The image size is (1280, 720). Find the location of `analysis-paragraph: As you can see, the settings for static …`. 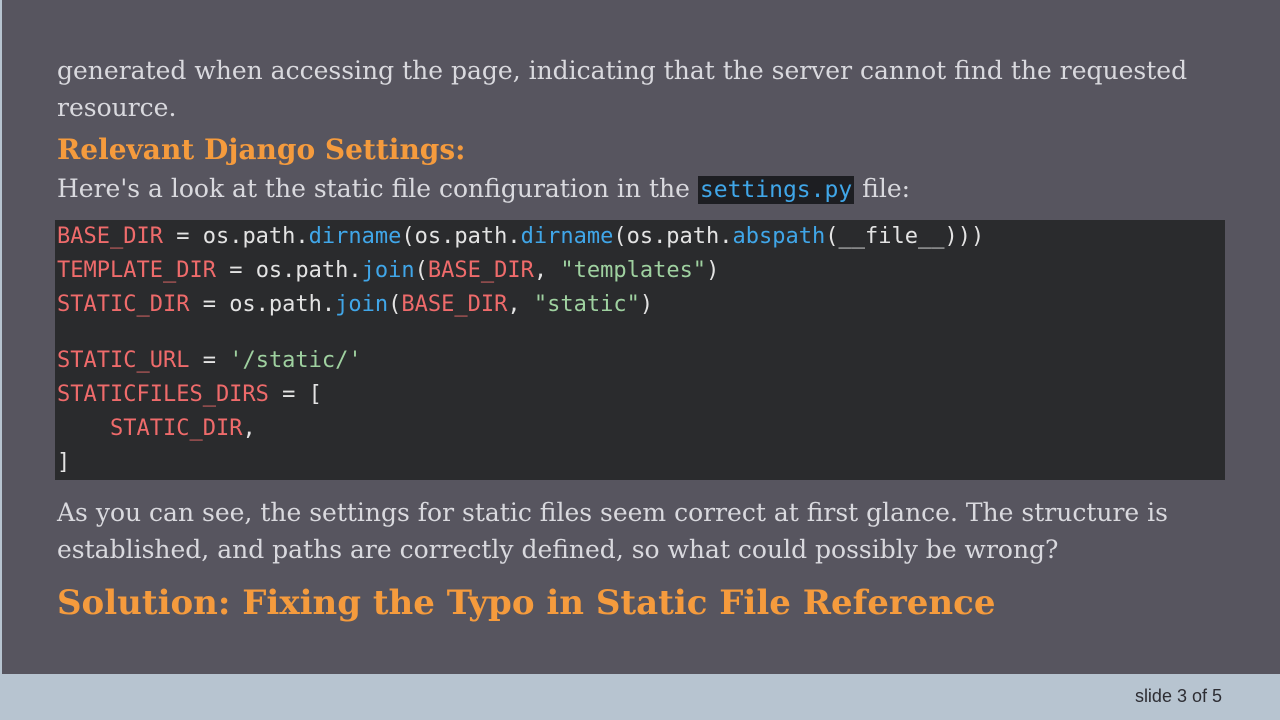

analysis-paragraph: As you can see, the settings for static … is located at coordinates (612, 531).